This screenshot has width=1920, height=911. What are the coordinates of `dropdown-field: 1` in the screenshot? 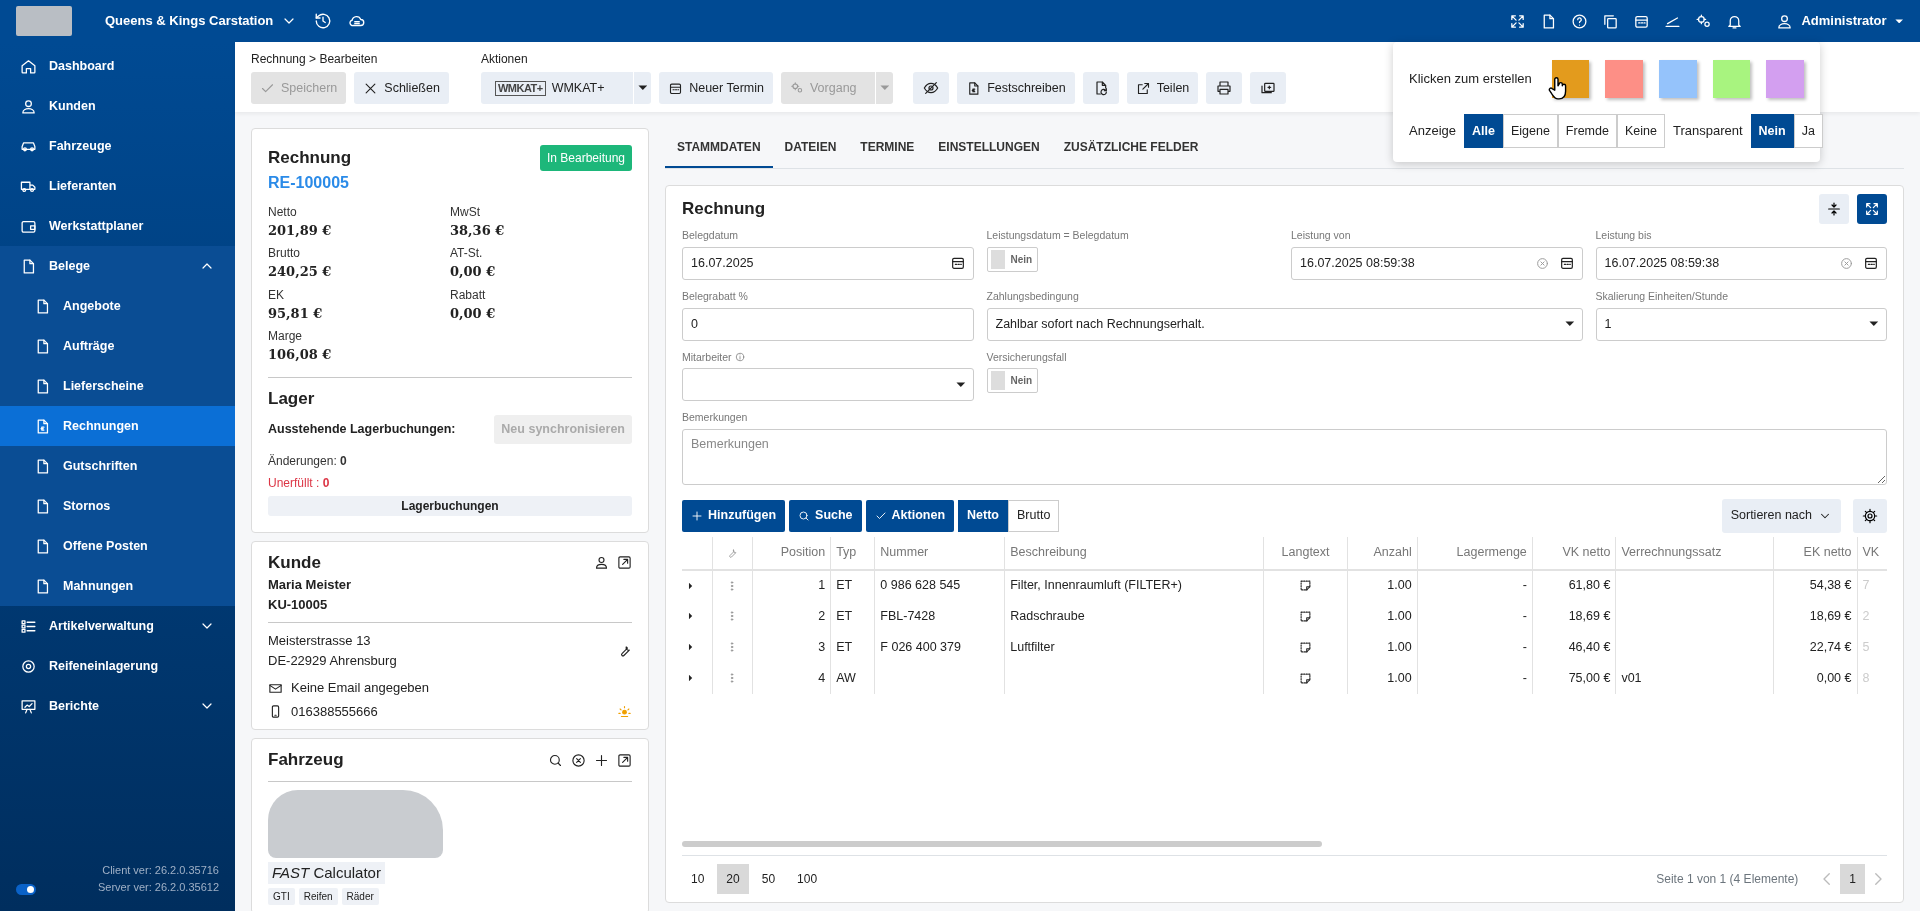 It's located at (1741, 324).